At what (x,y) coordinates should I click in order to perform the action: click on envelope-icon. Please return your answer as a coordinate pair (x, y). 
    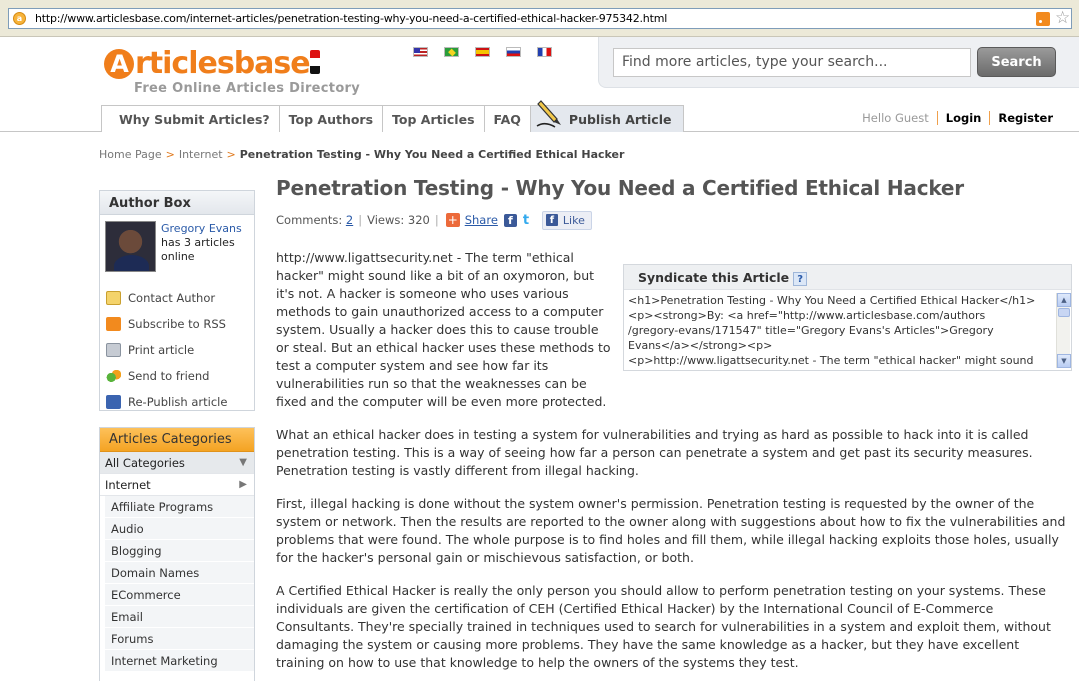
    Looking at the image, I should click on (113, 298).